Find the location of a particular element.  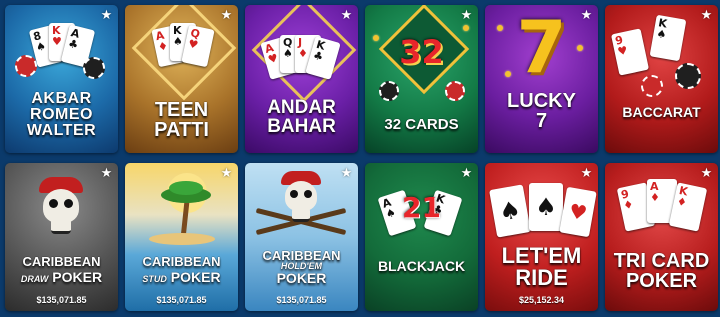

game-tile-caribbean-holdem-poker: ★ CARIBBEAN HOLD'EM POKER $135,071.85 is located at coordinates (301, 237).